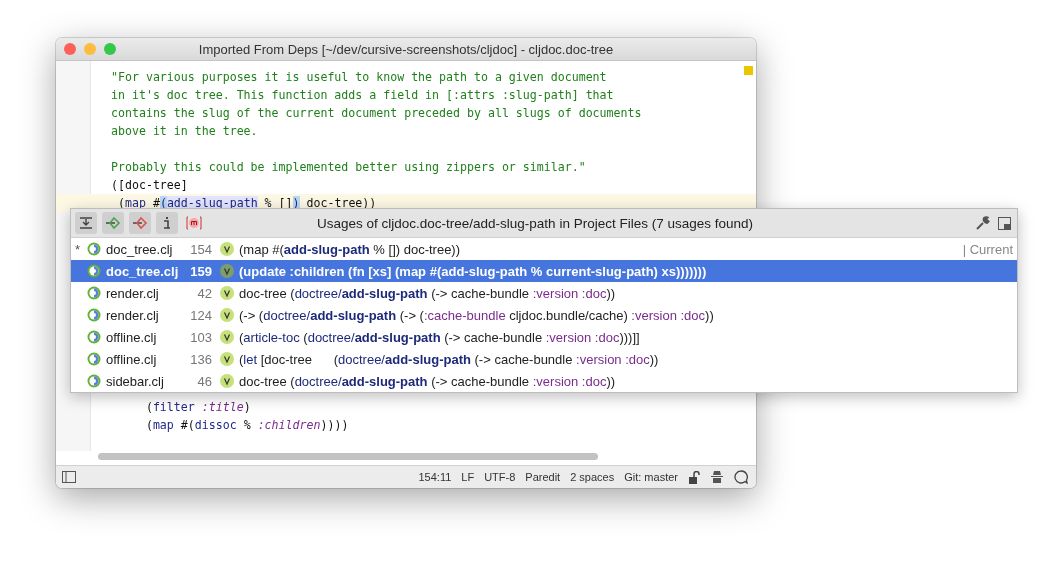  Describe the element at coordinates (544, 293) in the screenshot. I see `usage-row: render.clj 42 doc-tree (doctree/add-slug-path (-> cache-bundle :version :doc))` at that location.